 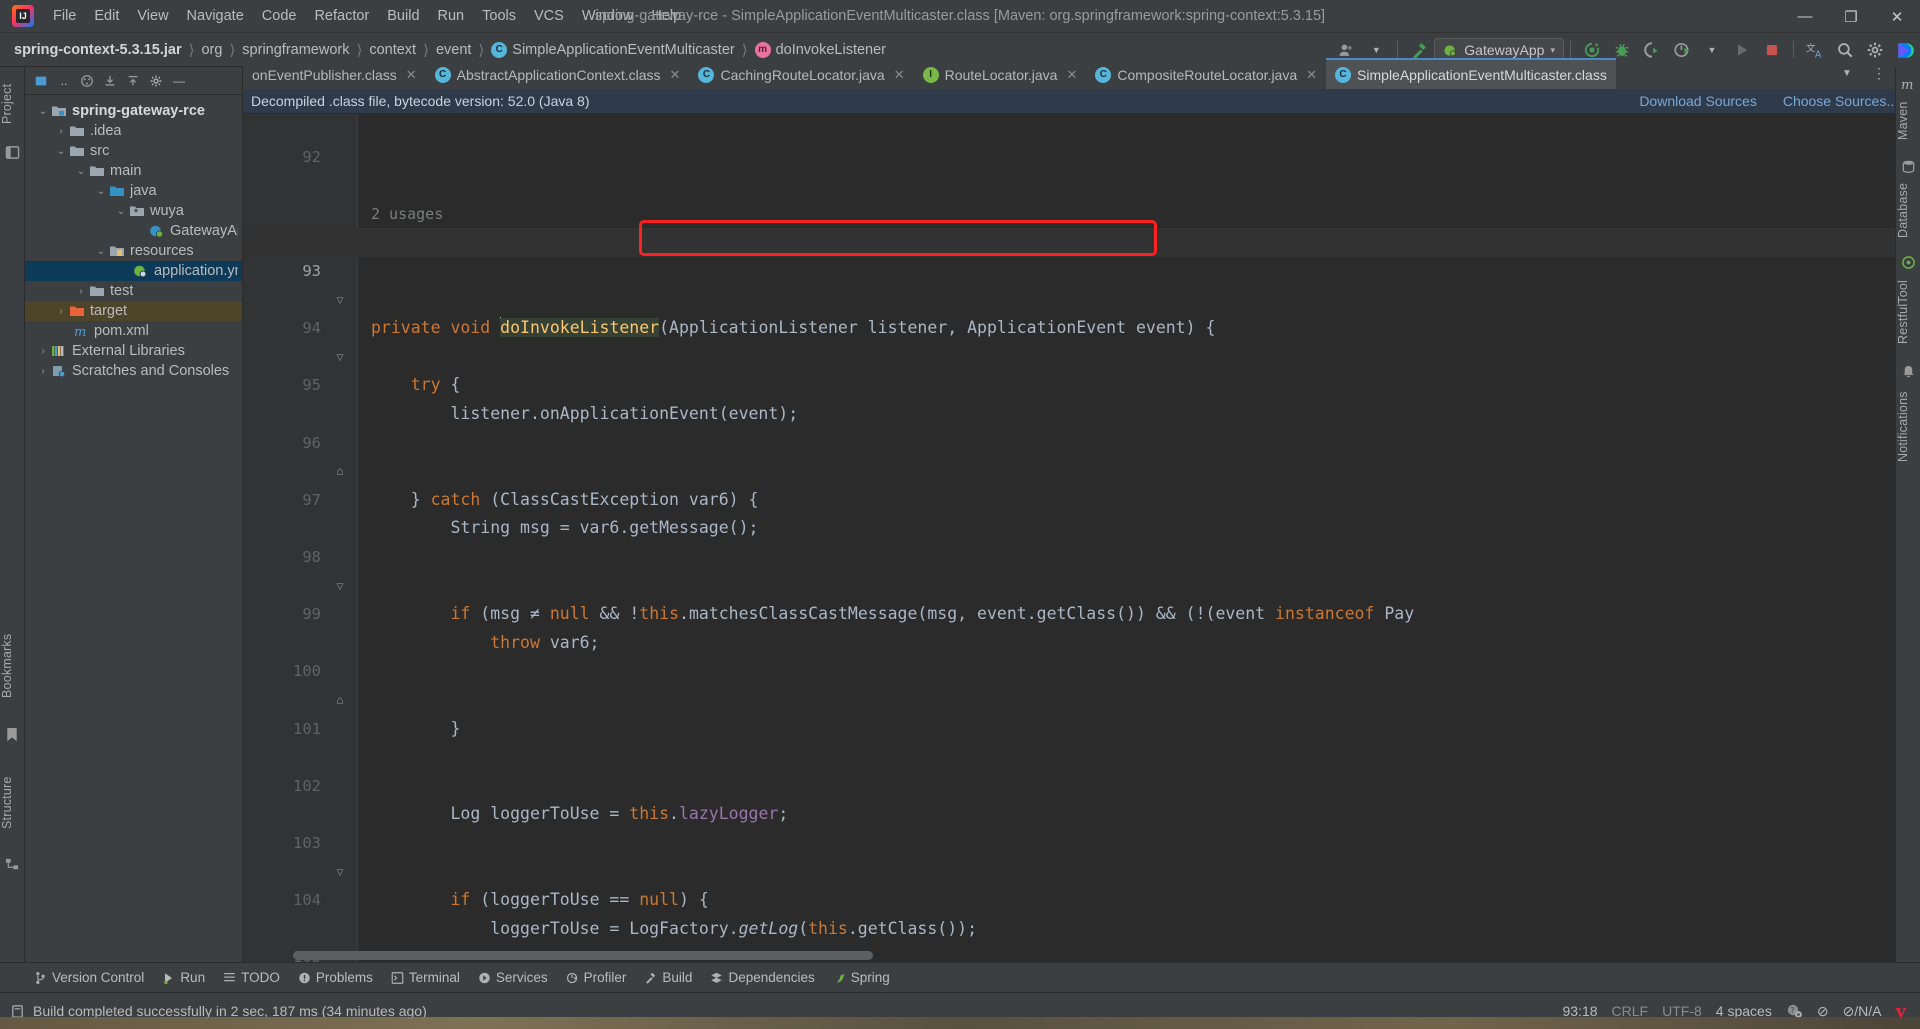 What do you see at coordinates (499, 16) in the screenshot?
I see `menu-tools: Tools` at bounding box center [499, 16].